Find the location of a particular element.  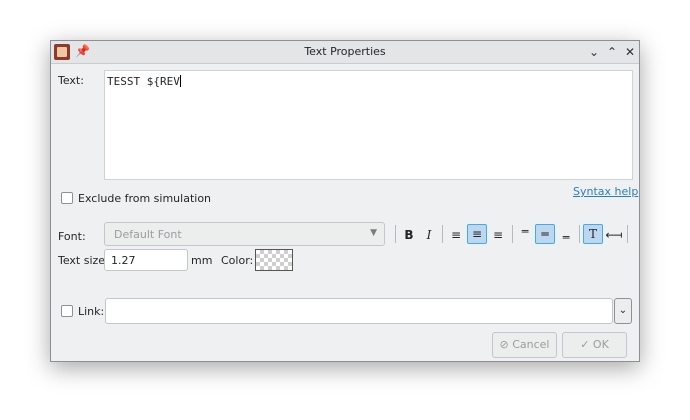

chevron-down-icon: ▼ is located at coordinates (373, 233).